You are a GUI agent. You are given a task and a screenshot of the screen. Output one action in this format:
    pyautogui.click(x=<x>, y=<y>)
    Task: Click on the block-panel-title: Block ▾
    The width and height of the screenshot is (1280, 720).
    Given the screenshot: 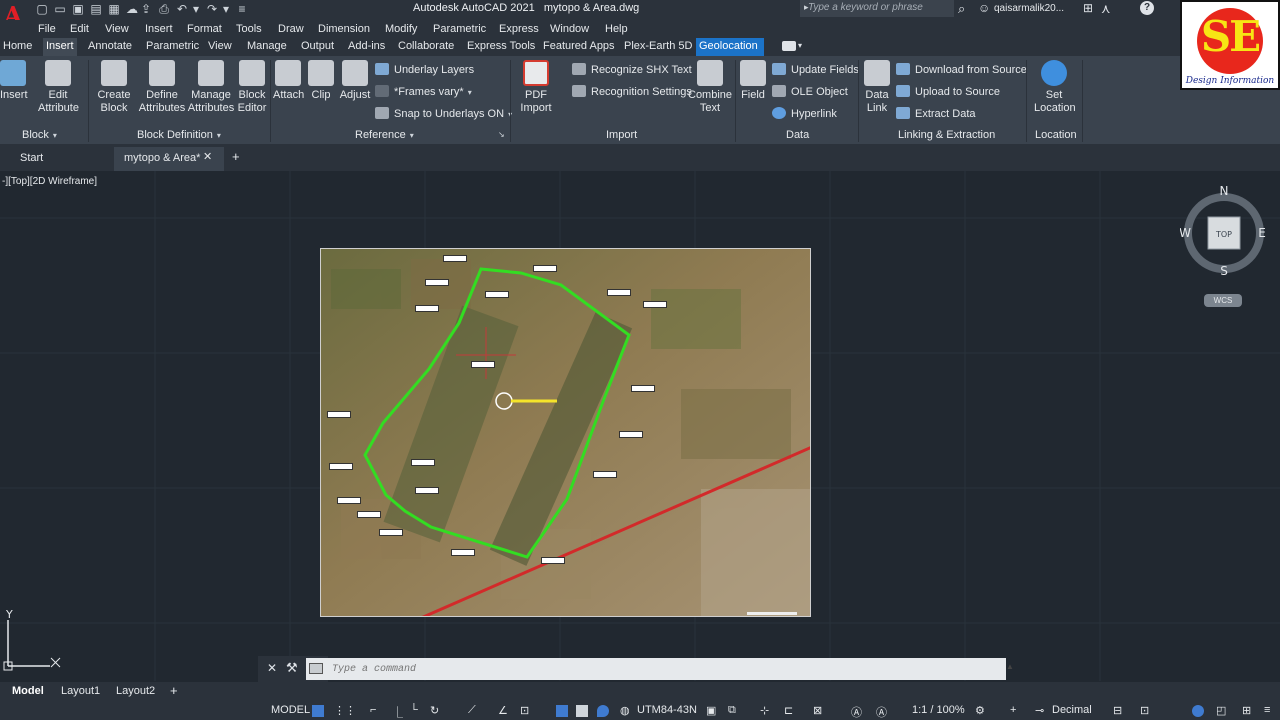 What is the action you would take?
    pyautogui.click(x=39, y=135)
    